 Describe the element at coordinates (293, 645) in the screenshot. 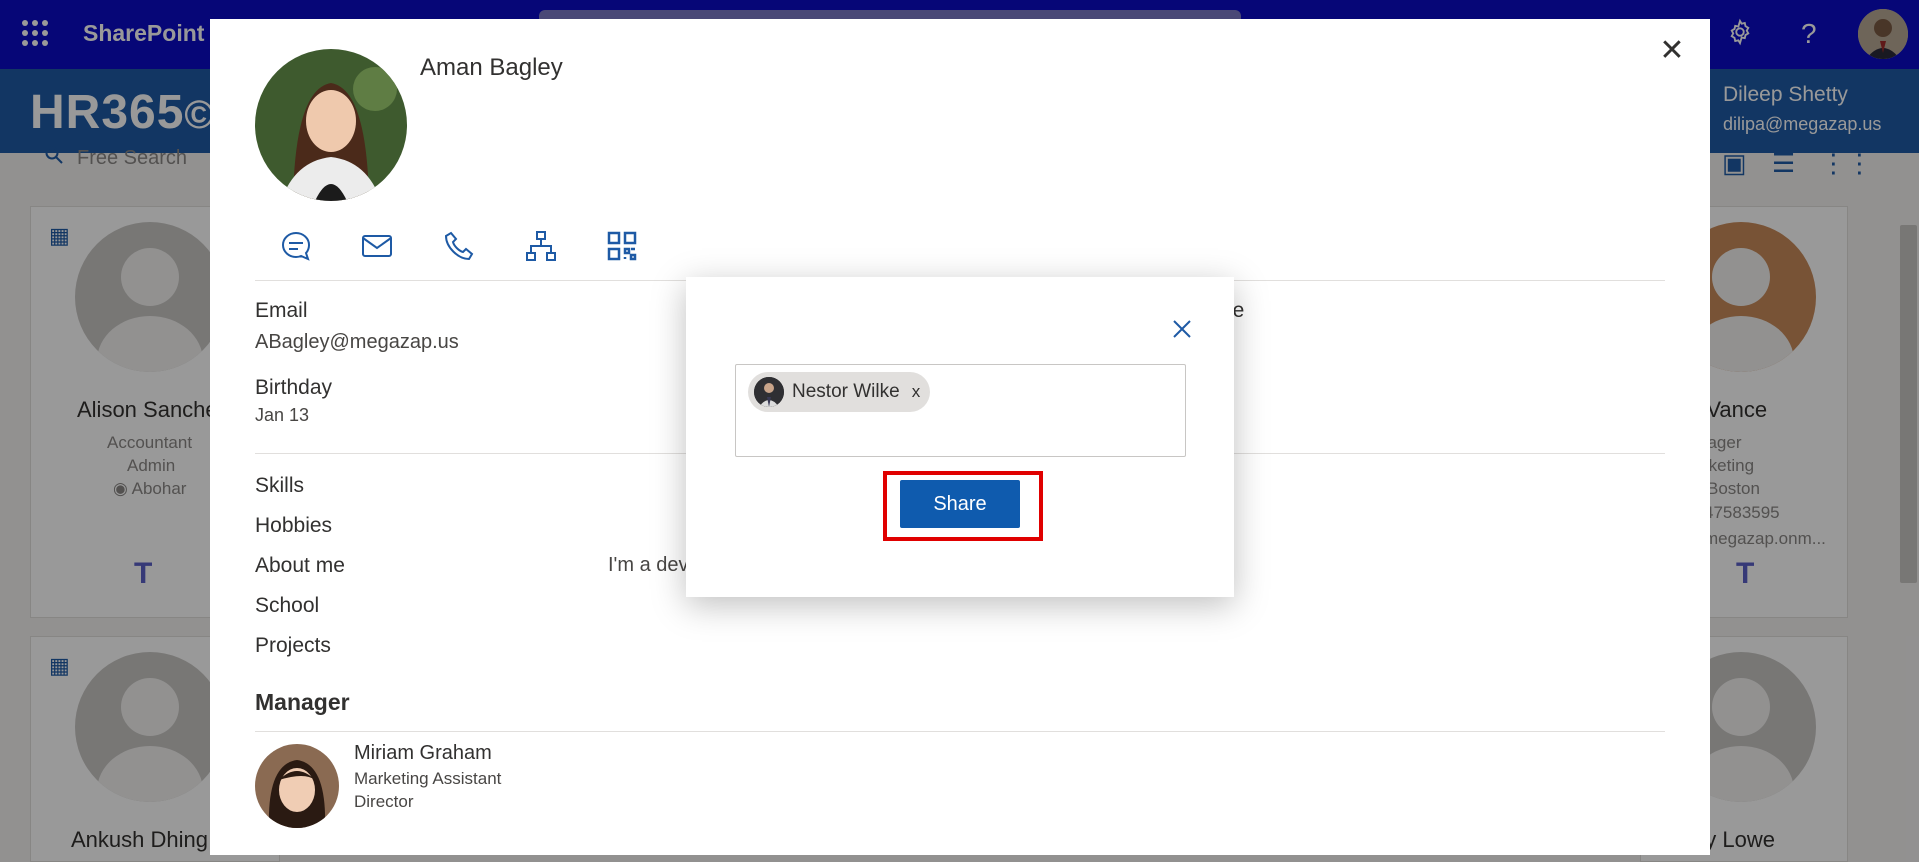

I see `projects-label: Projects` at that location.